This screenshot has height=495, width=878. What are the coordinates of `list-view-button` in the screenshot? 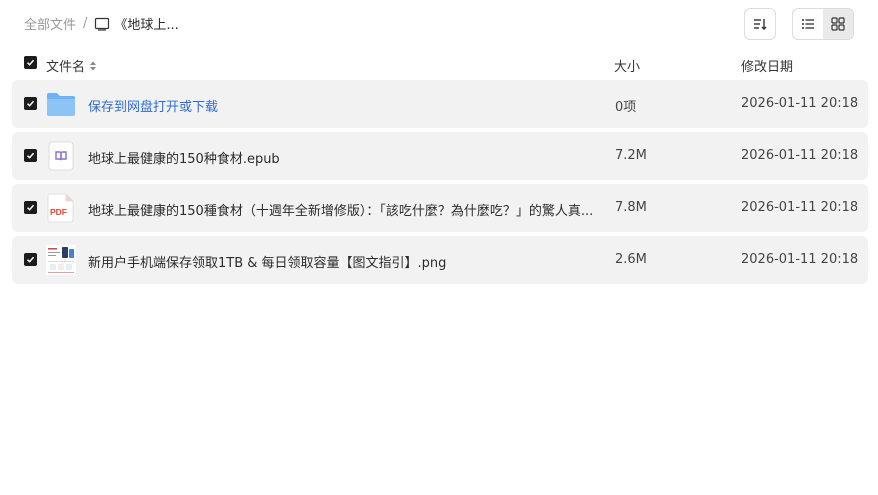 It's located at (808, 24).